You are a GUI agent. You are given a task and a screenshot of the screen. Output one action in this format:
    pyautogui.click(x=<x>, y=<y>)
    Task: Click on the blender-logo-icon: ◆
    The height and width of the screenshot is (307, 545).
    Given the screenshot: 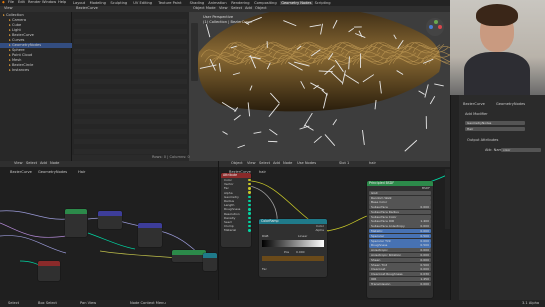 What is the action you would take?
    pyautogui.click(x=3, y=2)
    